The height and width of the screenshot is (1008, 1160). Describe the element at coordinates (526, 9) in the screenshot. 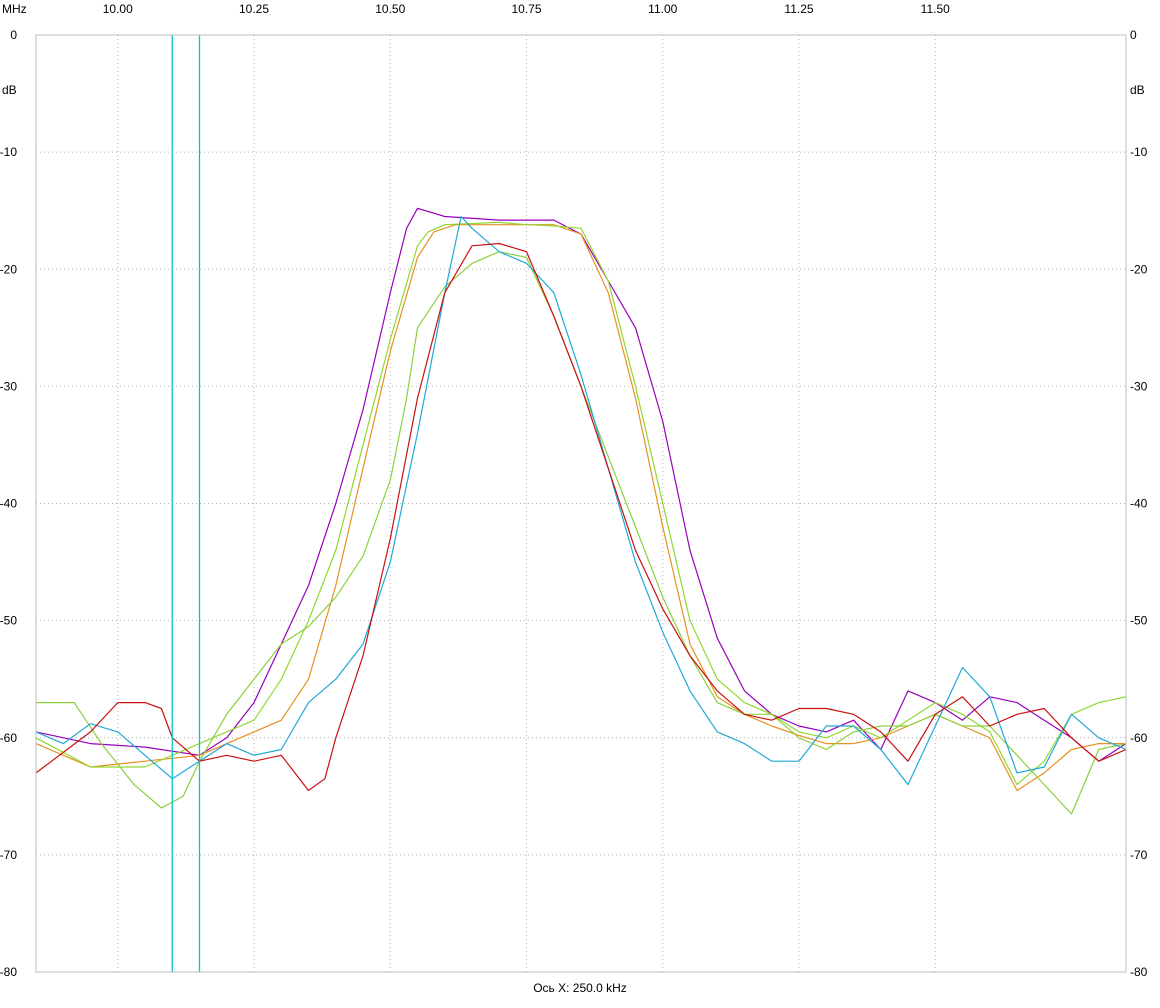

I see `x-tick-label: 10.75` at that location.